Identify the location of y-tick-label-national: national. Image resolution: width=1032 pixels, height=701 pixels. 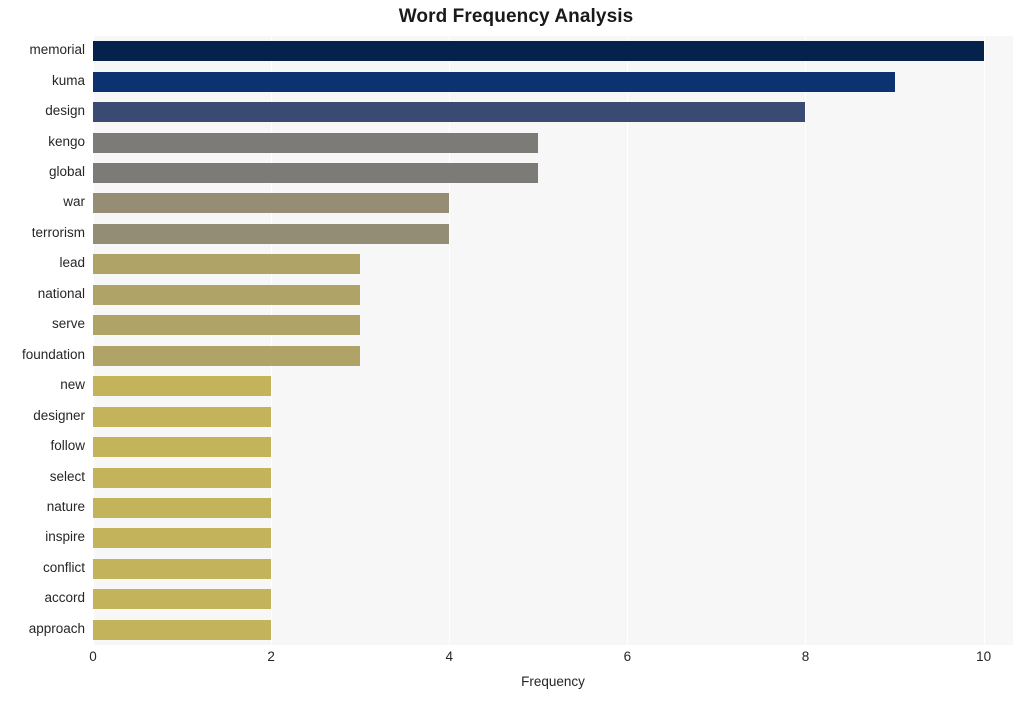
(61, 293).